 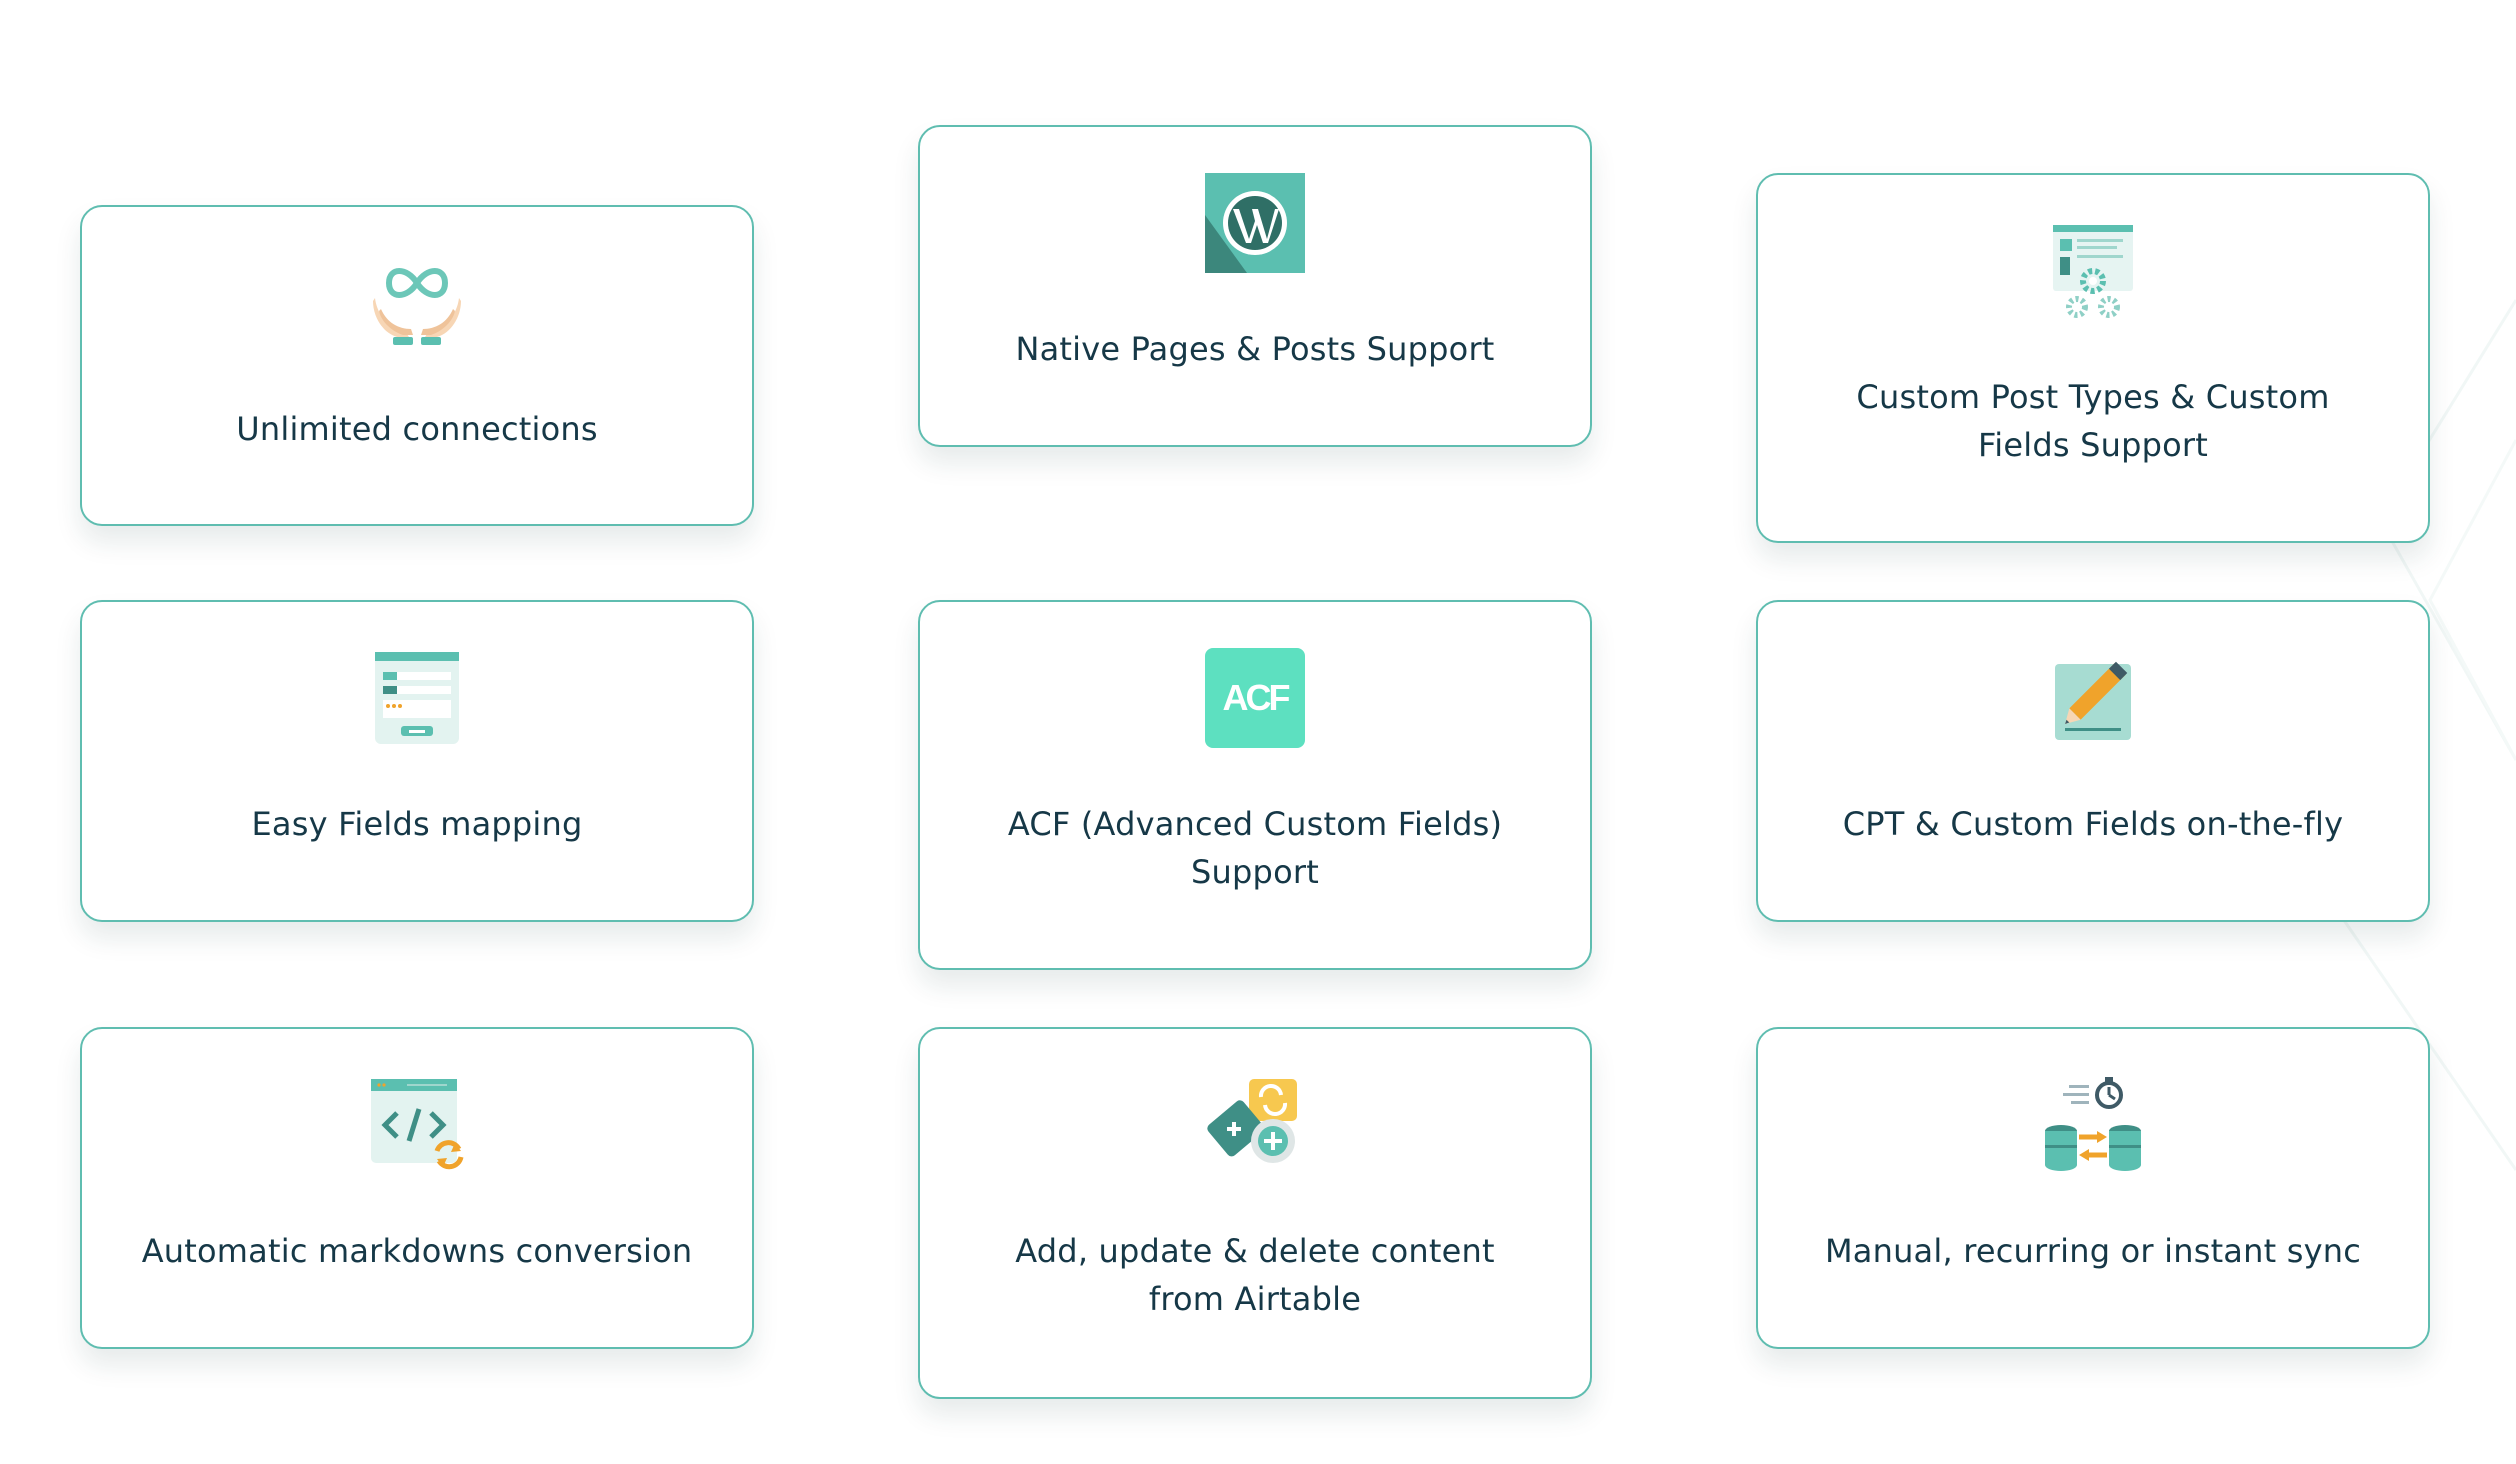 What do you see at coordinates (417, 429) in the screenshot?
I see `feature-label: Unlimited connections` at bounding box center [417, 429].